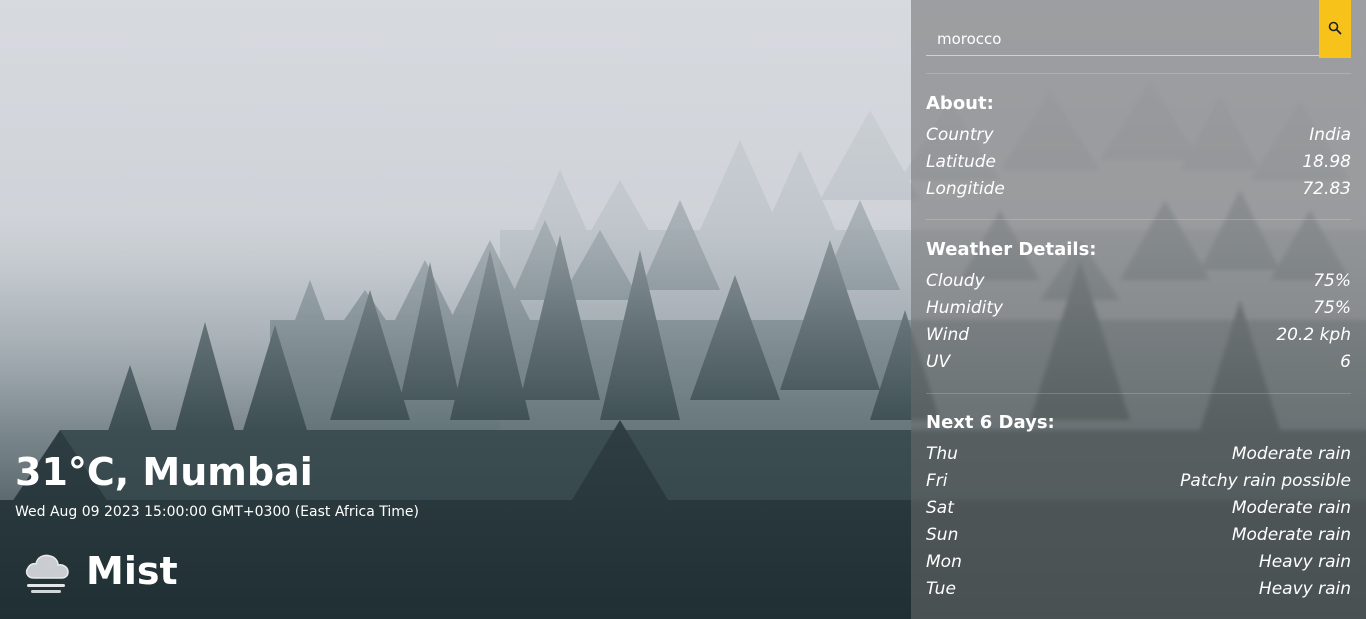  I want to click on about-row-longitude: Longitide 72.83, so click(1138, 189).